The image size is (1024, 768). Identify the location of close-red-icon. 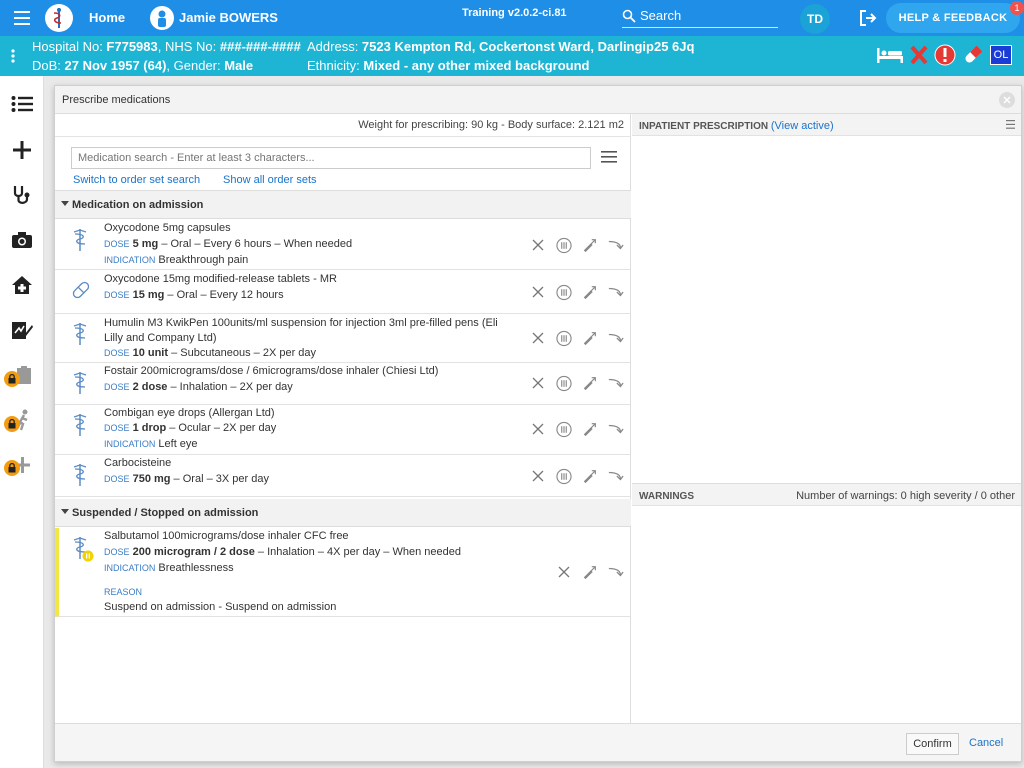
(919, 55).